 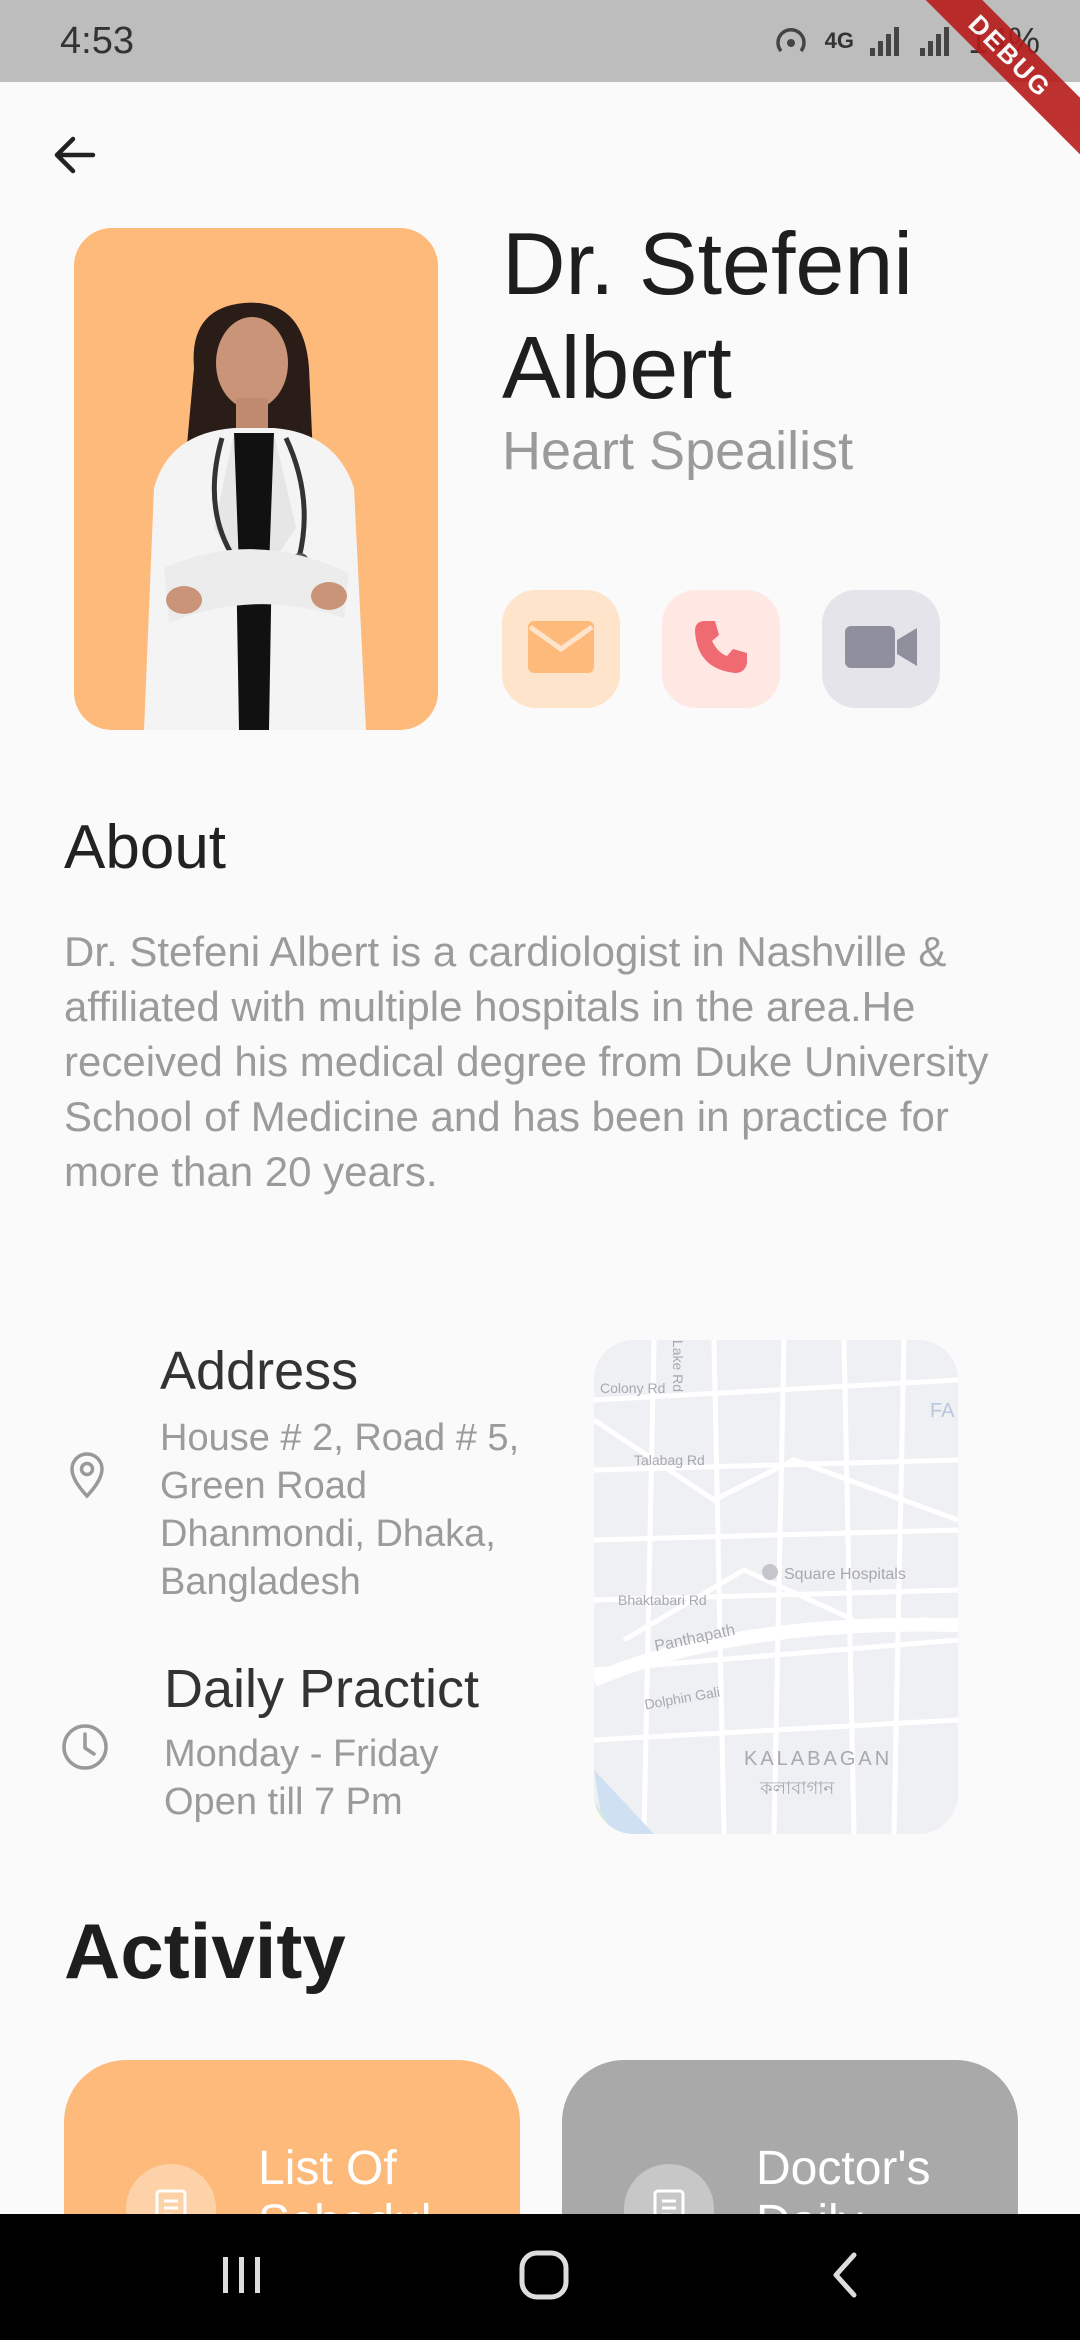 I want to click on arrow-left-icon, so click(x=75, y=157).